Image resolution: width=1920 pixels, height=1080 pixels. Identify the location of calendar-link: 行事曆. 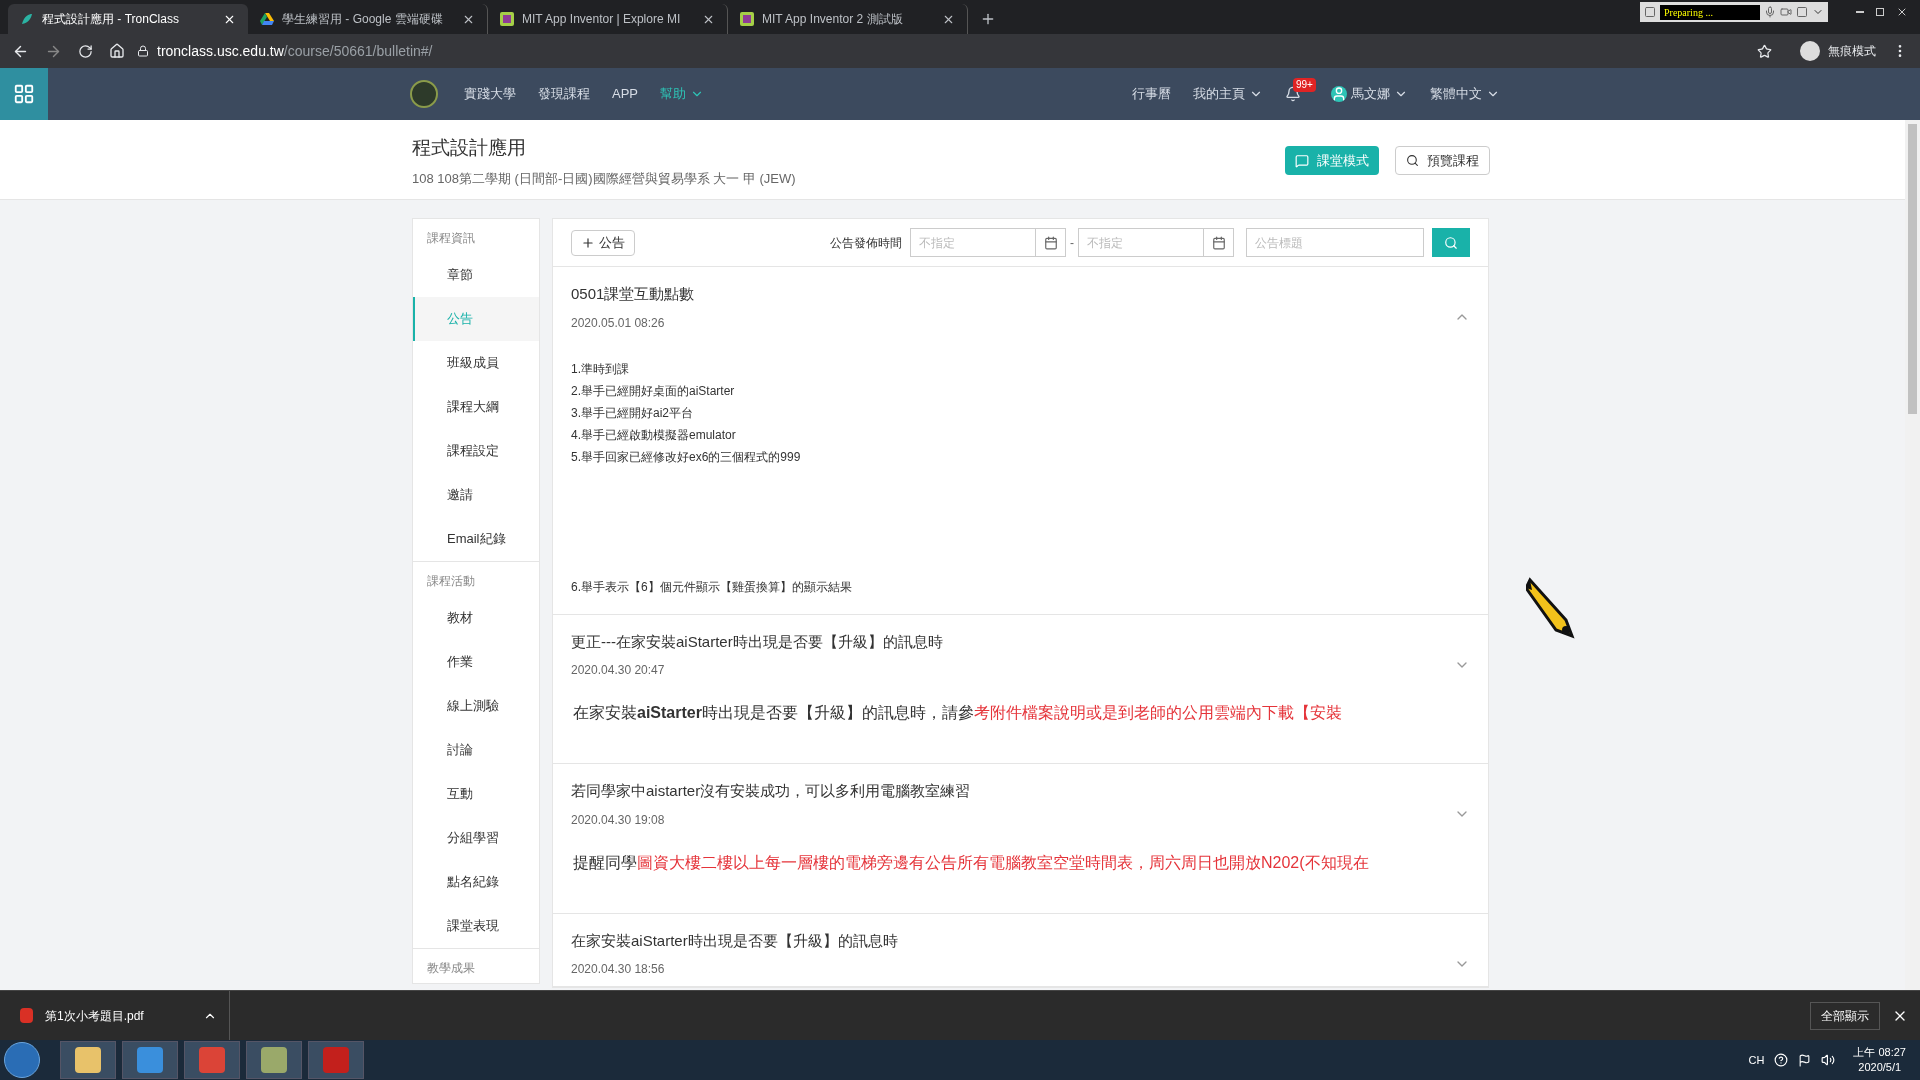
(1151, 94).